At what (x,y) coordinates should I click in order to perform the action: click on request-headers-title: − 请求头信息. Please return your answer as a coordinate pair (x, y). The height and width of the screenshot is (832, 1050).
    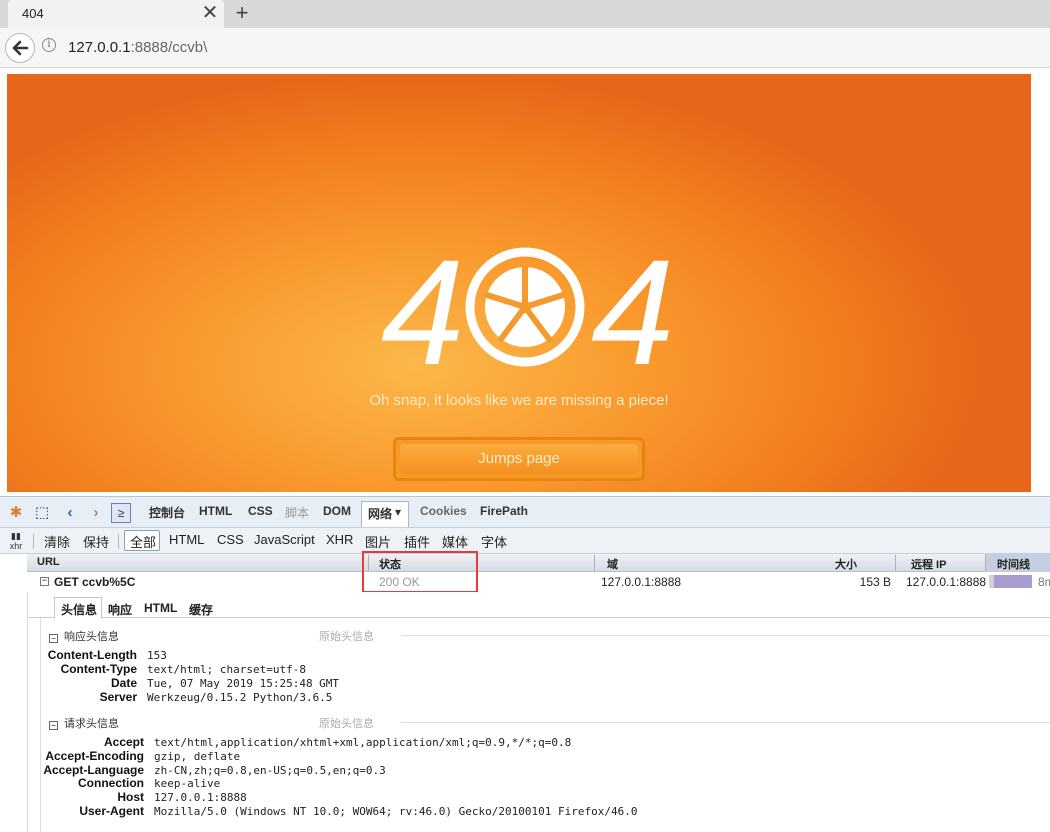
    Looking at the image, I should click on (84, 723).